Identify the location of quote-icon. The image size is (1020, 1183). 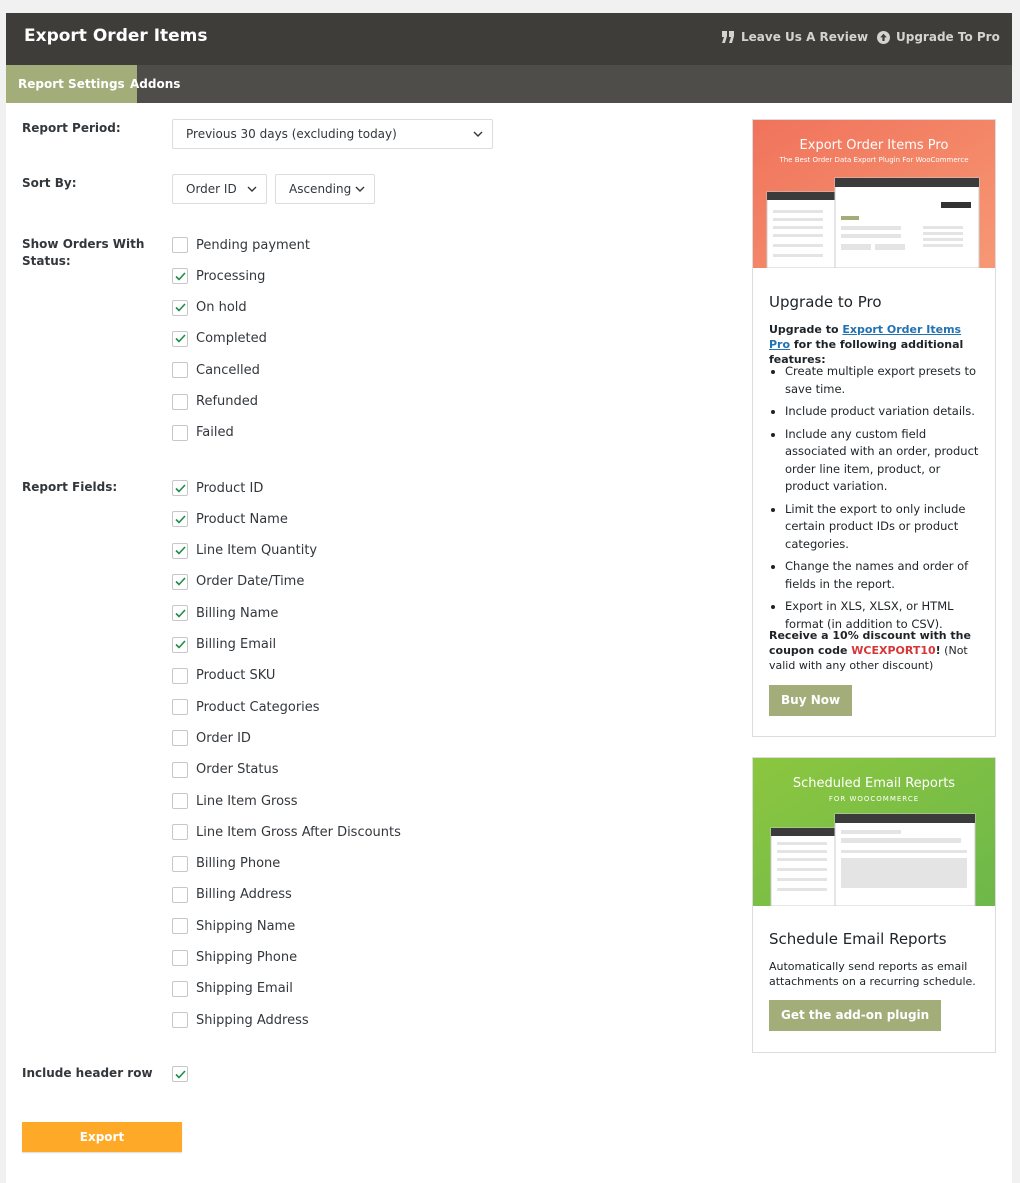
(728, 37).